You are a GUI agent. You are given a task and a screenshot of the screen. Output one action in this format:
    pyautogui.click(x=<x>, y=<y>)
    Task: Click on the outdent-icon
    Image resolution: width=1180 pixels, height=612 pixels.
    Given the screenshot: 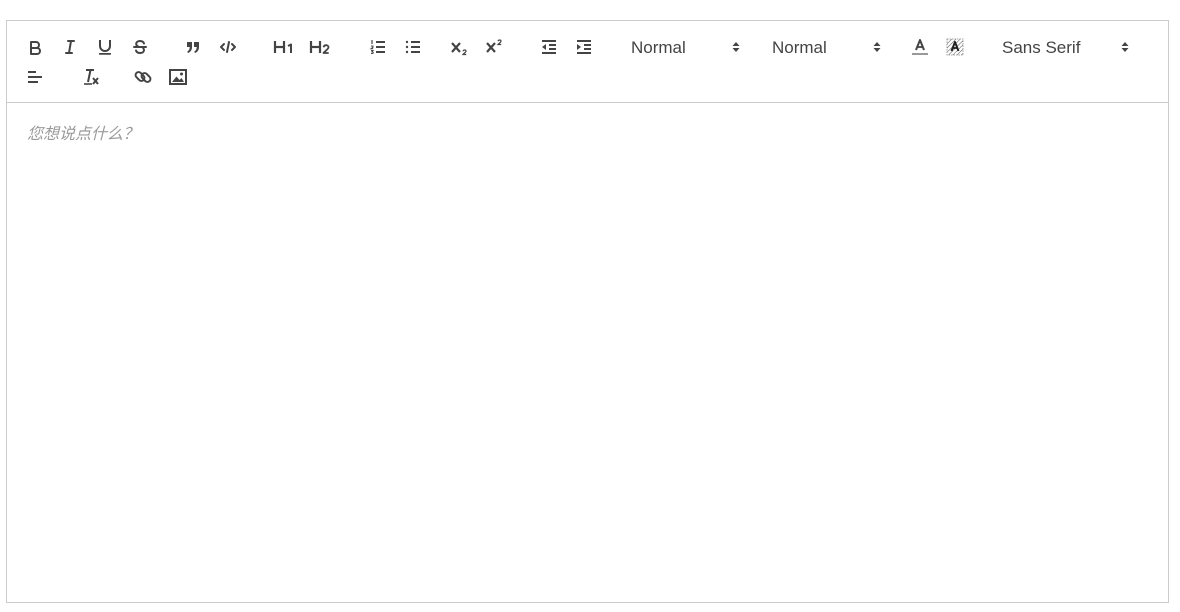 What is the action you would take?
    pyautogui.click(x=549, y=47)
    